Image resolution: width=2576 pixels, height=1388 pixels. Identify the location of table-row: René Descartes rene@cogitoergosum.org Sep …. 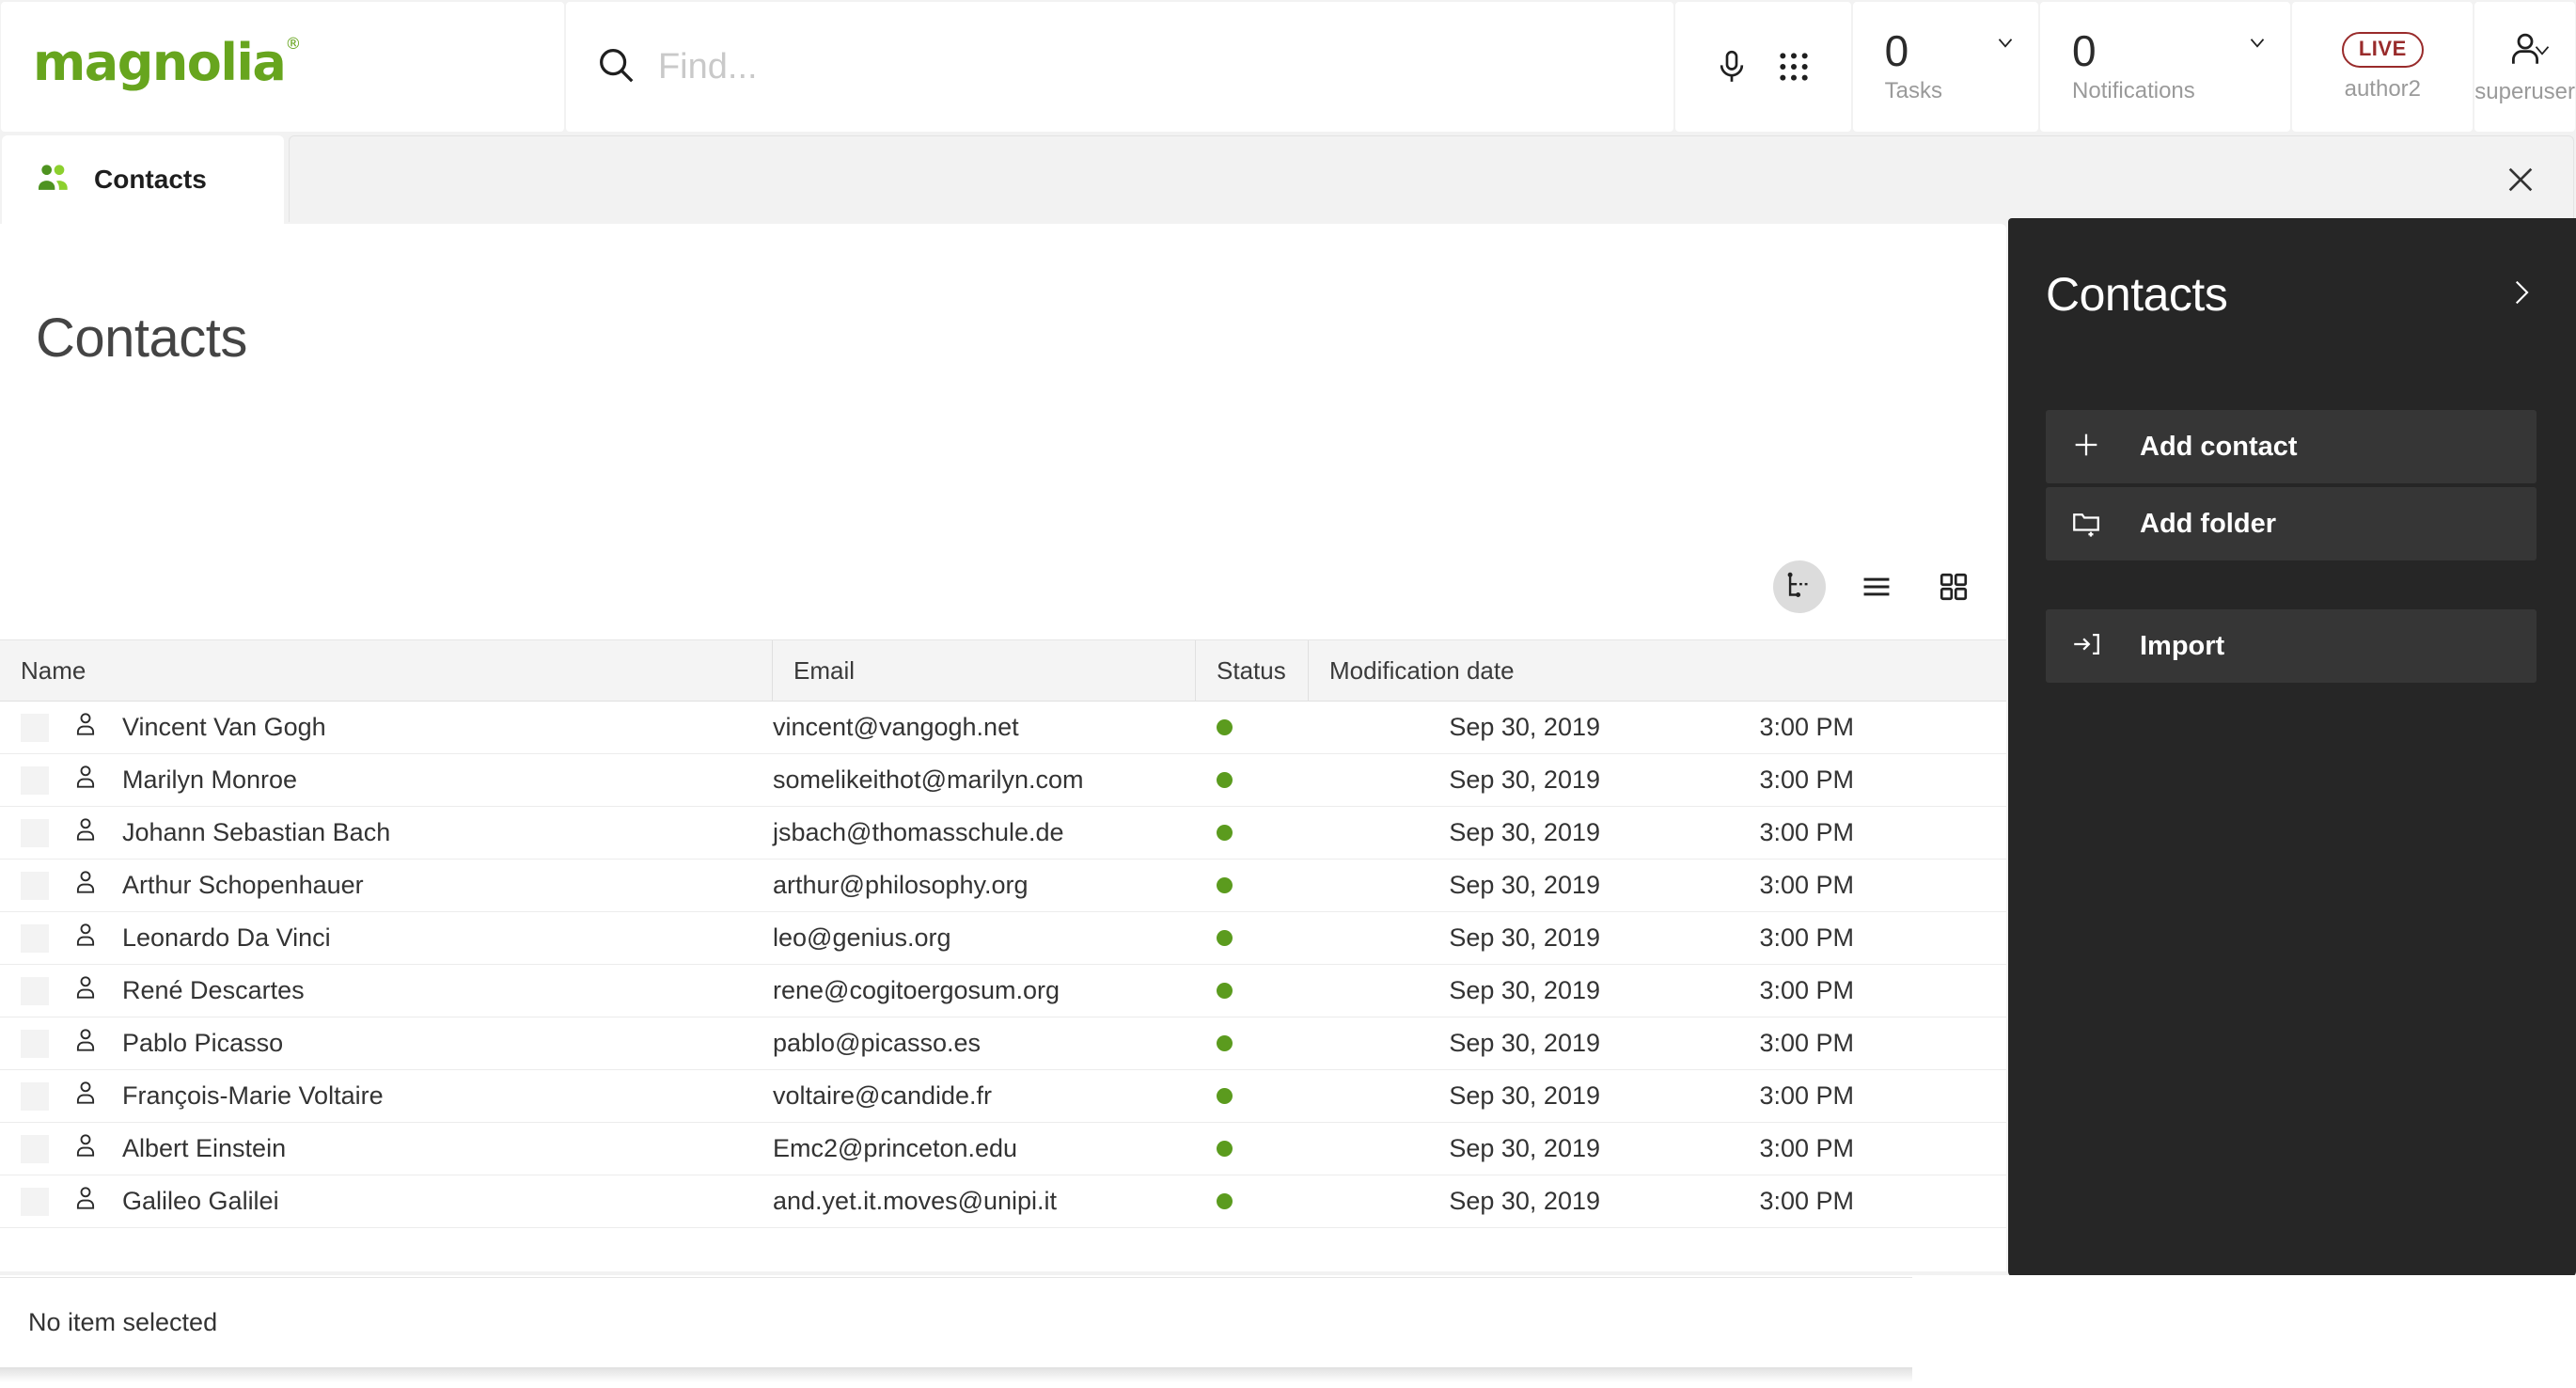
(1003, 991).